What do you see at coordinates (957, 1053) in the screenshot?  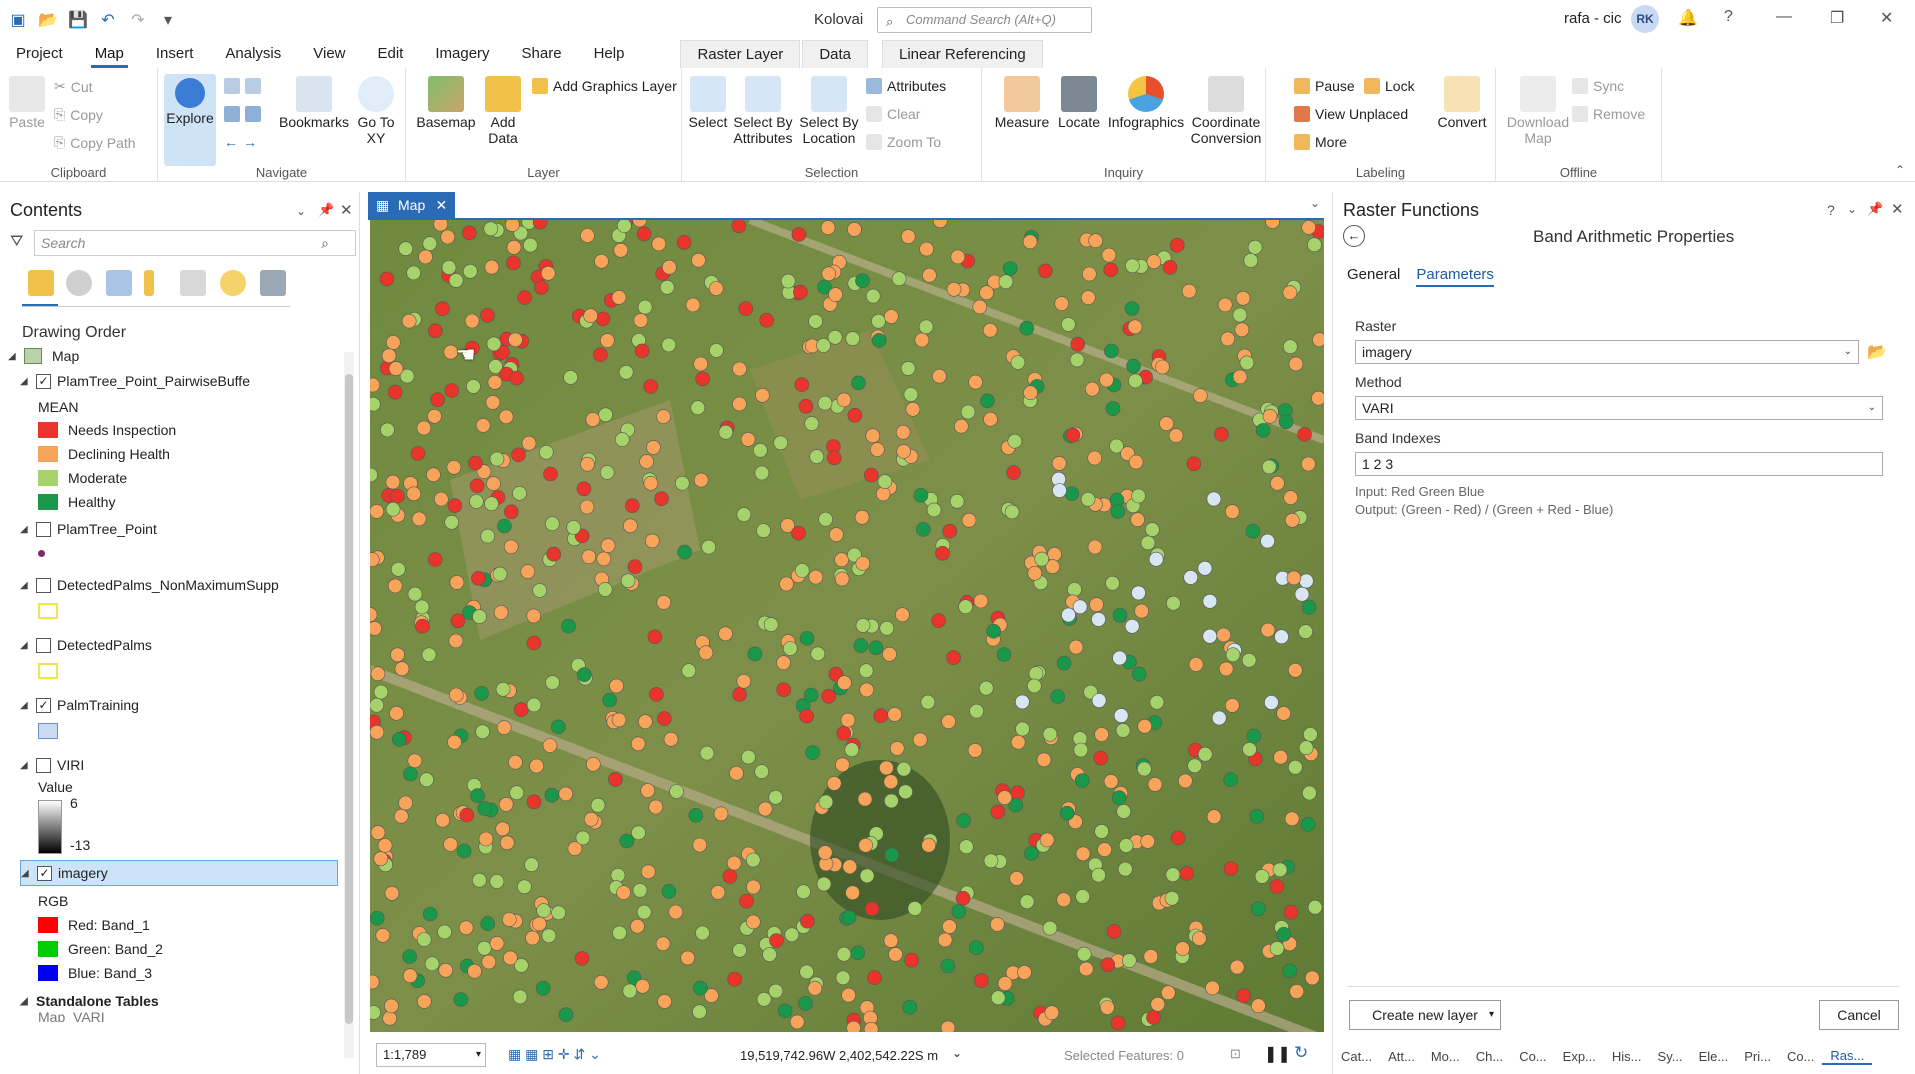 I see `coord-units-dropdown-icon: ⌄` at bounding box center [957, 1053].